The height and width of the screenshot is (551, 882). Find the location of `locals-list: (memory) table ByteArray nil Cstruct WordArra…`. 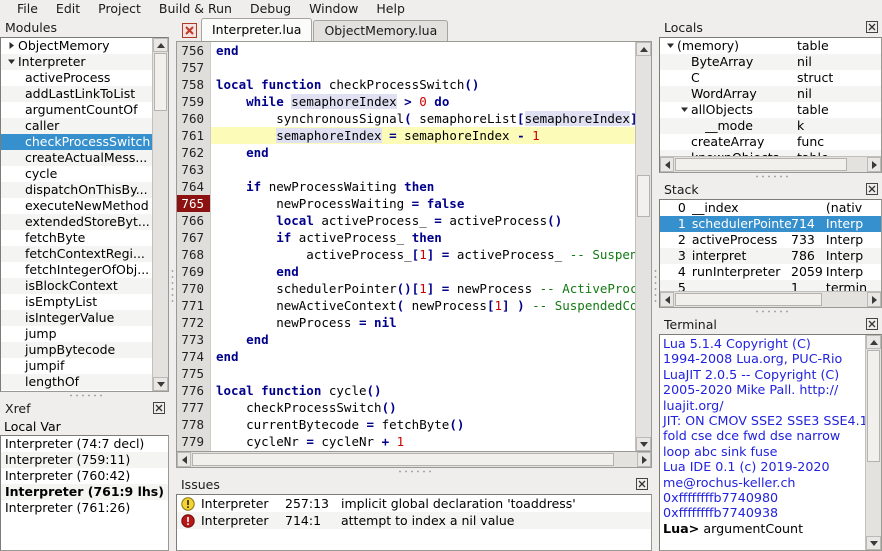

locals-list: (memory) table ByteArray nil Cstruct WordArra… is located at coordinates (770, 97).